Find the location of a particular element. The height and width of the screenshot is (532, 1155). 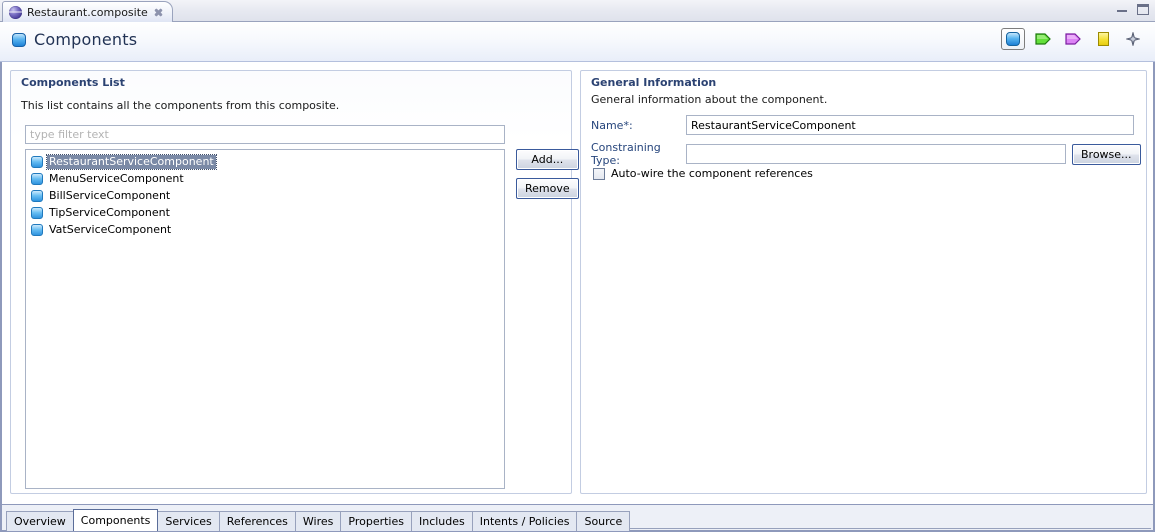

yellow-square-icon is located at coordinates (1103, 39).